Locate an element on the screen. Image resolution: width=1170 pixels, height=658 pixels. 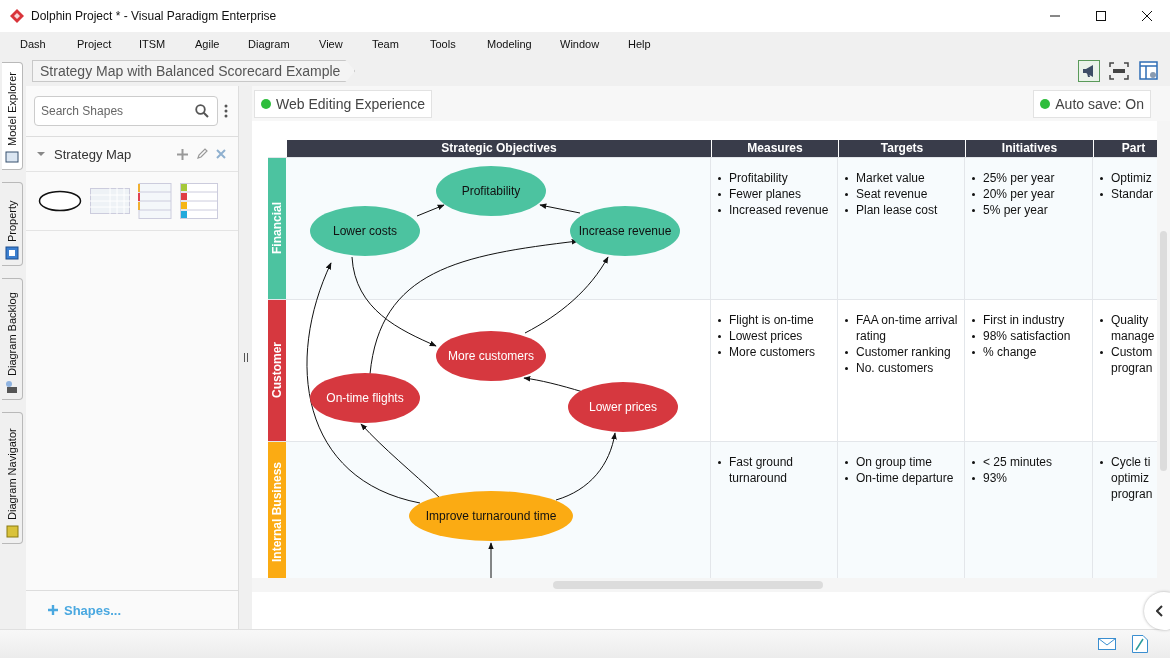
maximize-icon is located at coordinates (1101, 16).